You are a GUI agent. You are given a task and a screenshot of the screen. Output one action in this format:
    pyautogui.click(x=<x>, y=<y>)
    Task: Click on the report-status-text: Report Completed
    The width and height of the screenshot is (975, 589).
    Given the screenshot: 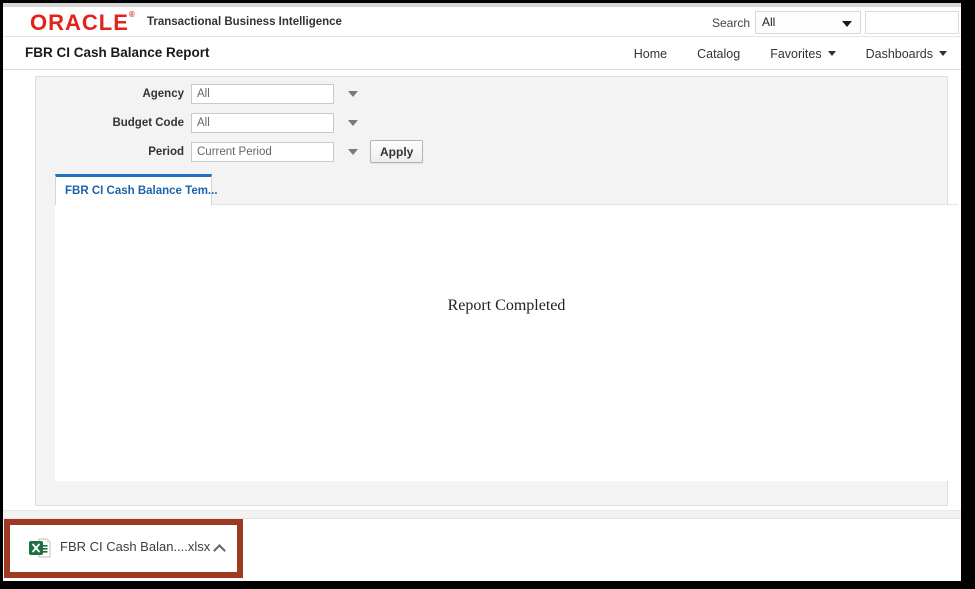 What is the action you would take?
    pyautogui.click(x=506, y=305)
    